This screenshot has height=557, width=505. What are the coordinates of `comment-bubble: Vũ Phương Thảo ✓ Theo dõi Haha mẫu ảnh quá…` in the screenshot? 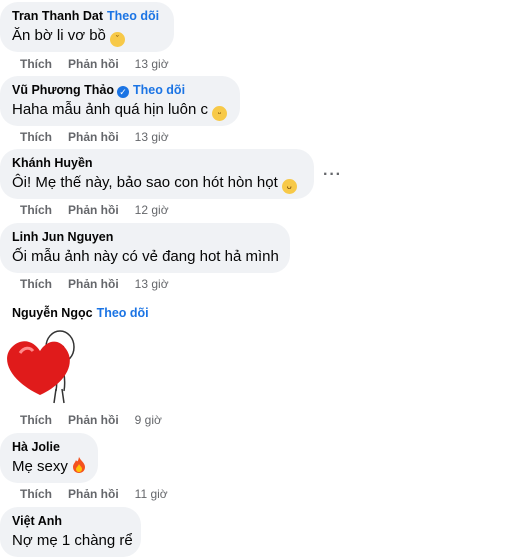 It's located at (120, 101).